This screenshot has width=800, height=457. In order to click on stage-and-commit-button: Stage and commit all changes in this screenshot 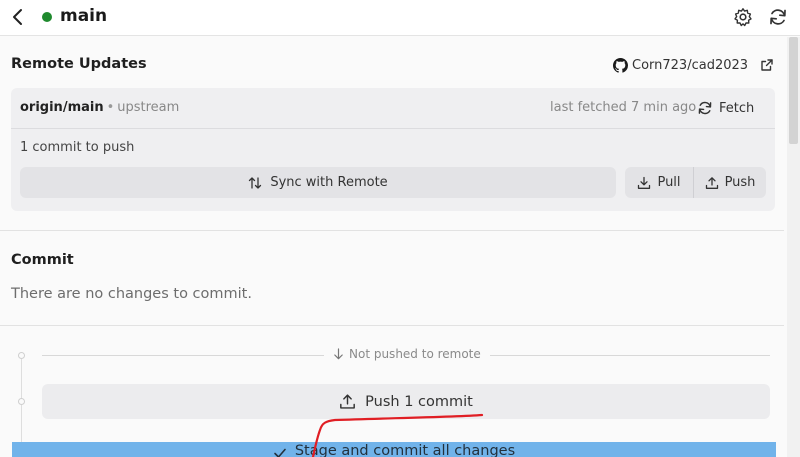, I will do `click(394, 449)`.